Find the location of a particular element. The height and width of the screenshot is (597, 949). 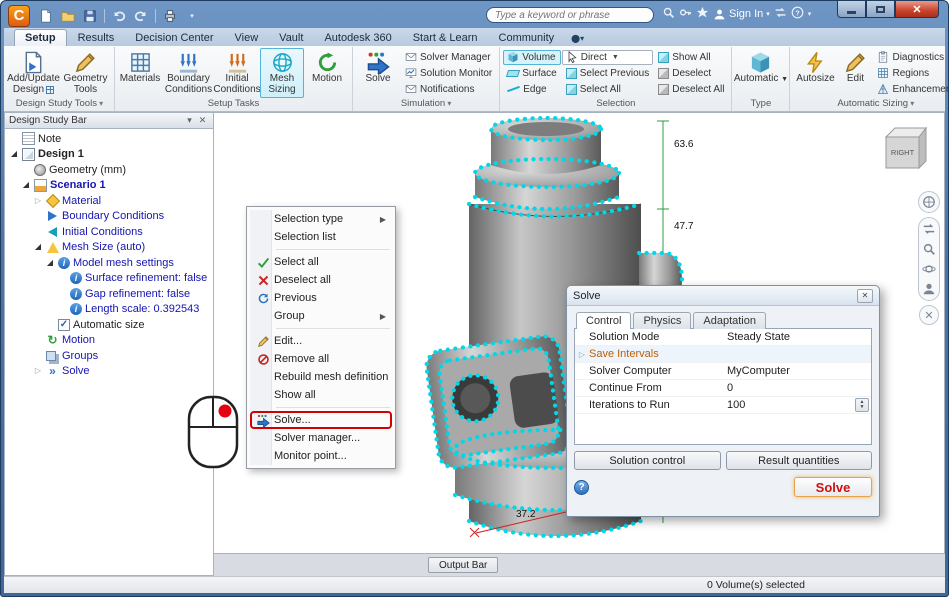

solve-dialog-titlebar: Solve ✕ is located at coordinates (723, 296).